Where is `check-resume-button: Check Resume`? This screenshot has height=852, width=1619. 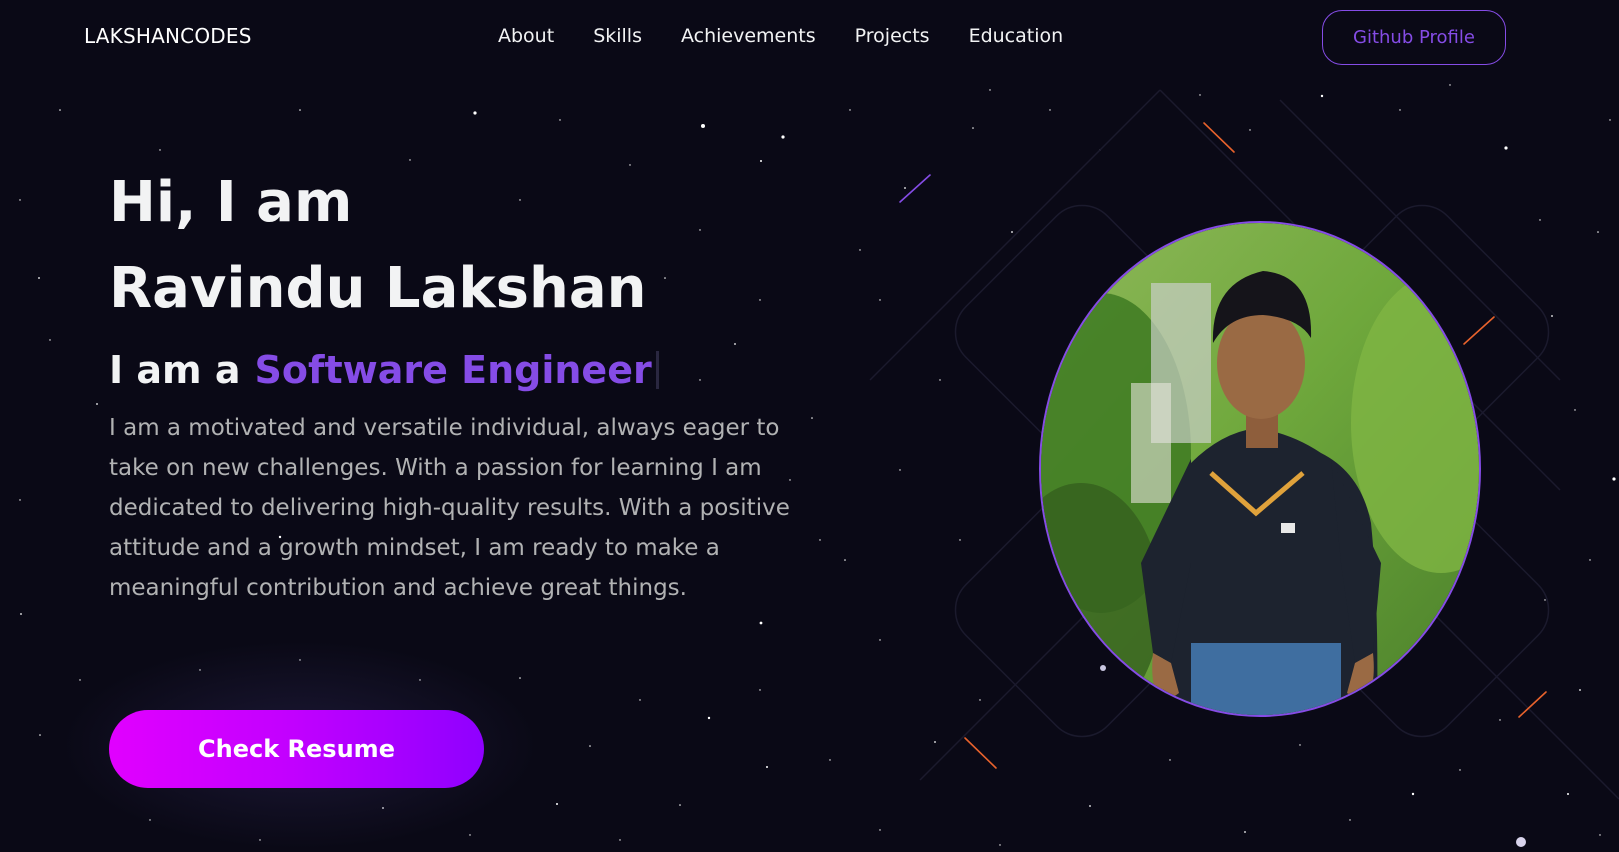 check-resume-button: Check Resume is located at coordinates (296, 749).